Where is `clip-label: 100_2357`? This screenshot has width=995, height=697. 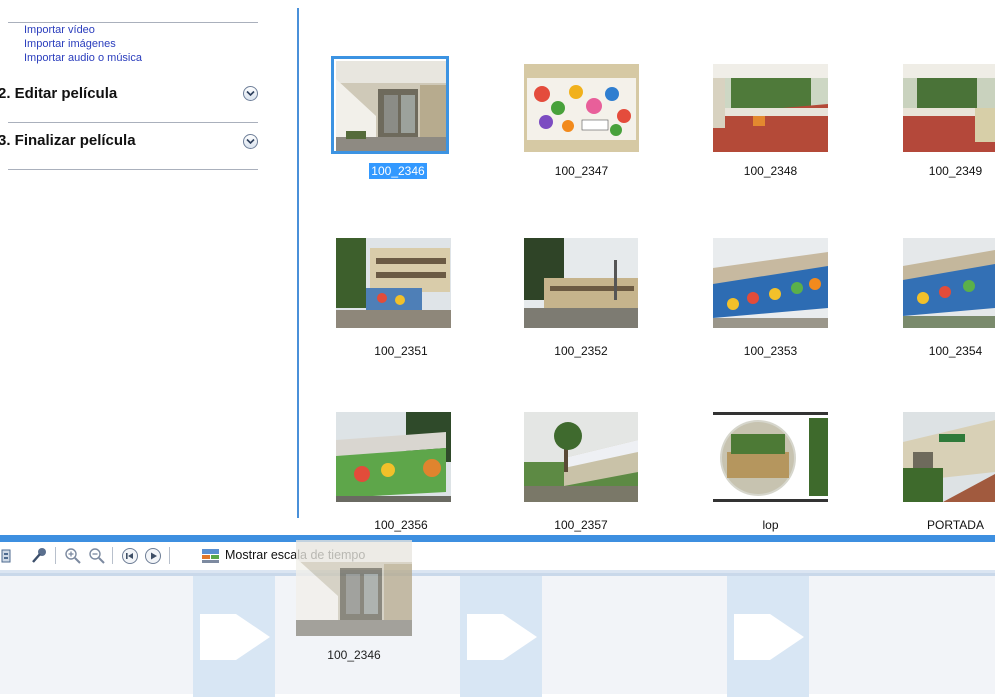 clip-label: 100_2357 is located at coordinates (581, 525).